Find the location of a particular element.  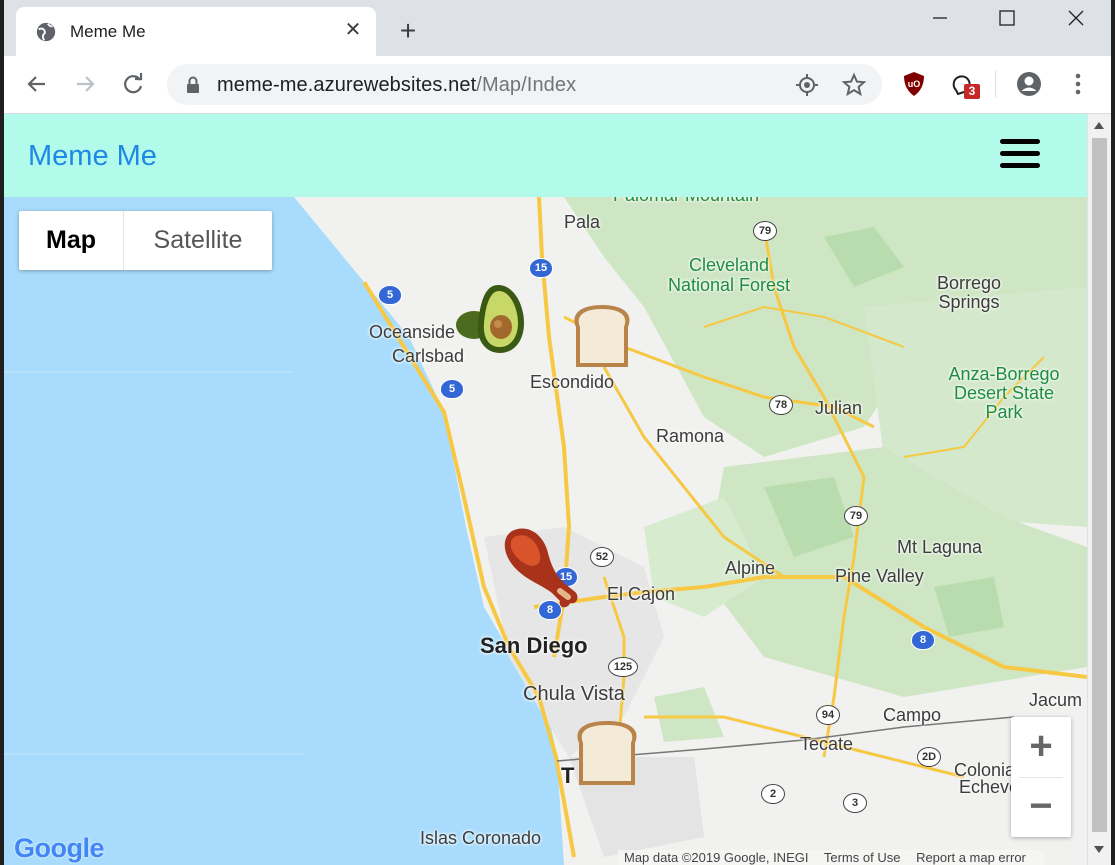

place-islas-coronado: Islas Coronado is located at coordinates (481, 838).